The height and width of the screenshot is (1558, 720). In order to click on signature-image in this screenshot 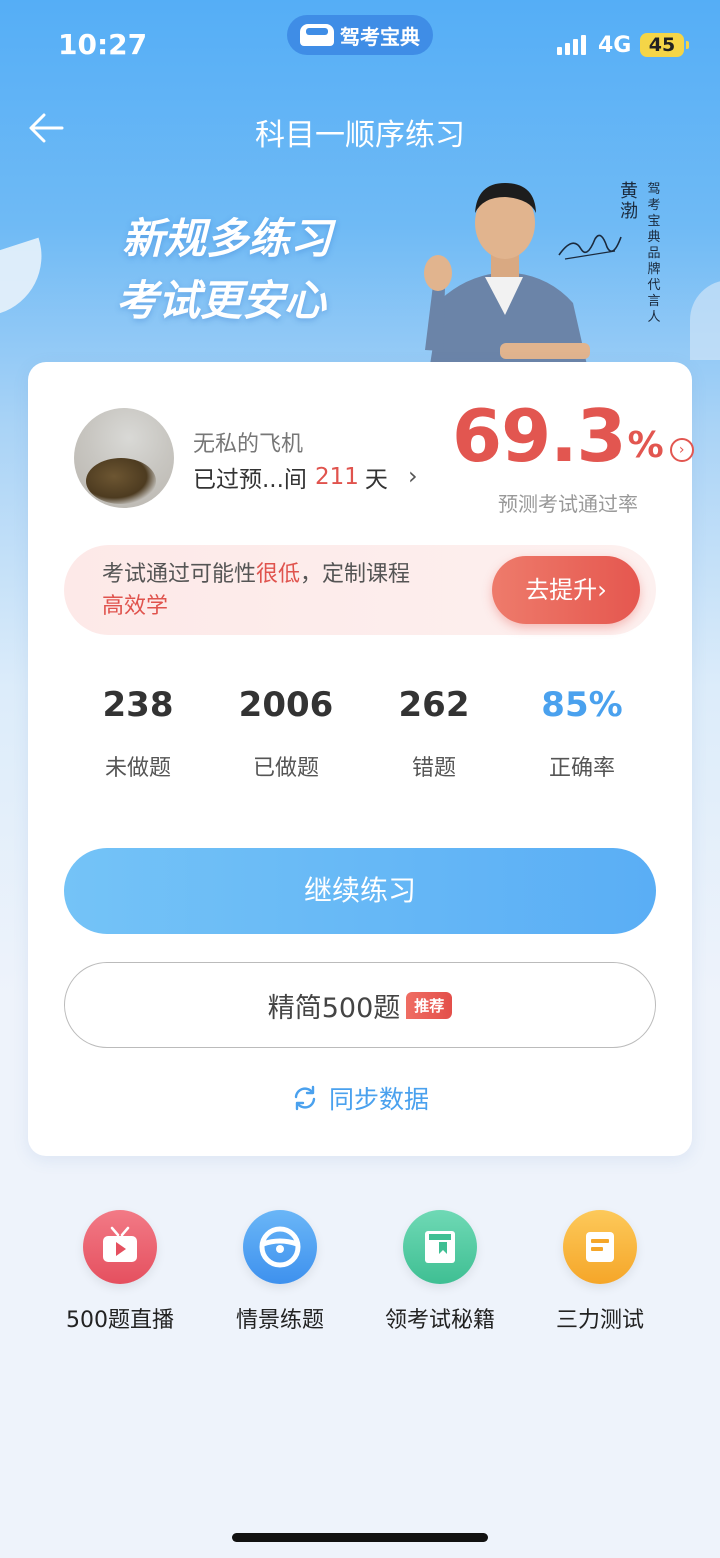, I will do `click(590, 247)`.